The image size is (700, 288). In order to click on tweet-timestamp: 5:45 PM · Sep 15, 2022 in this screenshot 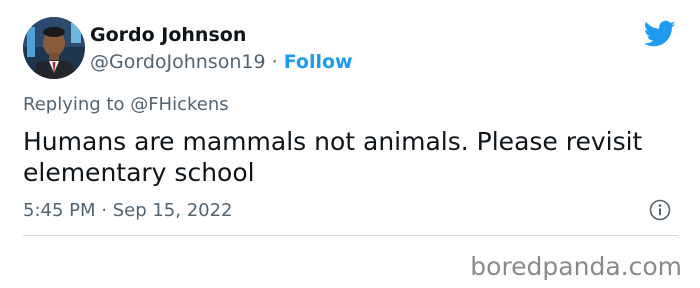, I will do `click(128, 211)`.